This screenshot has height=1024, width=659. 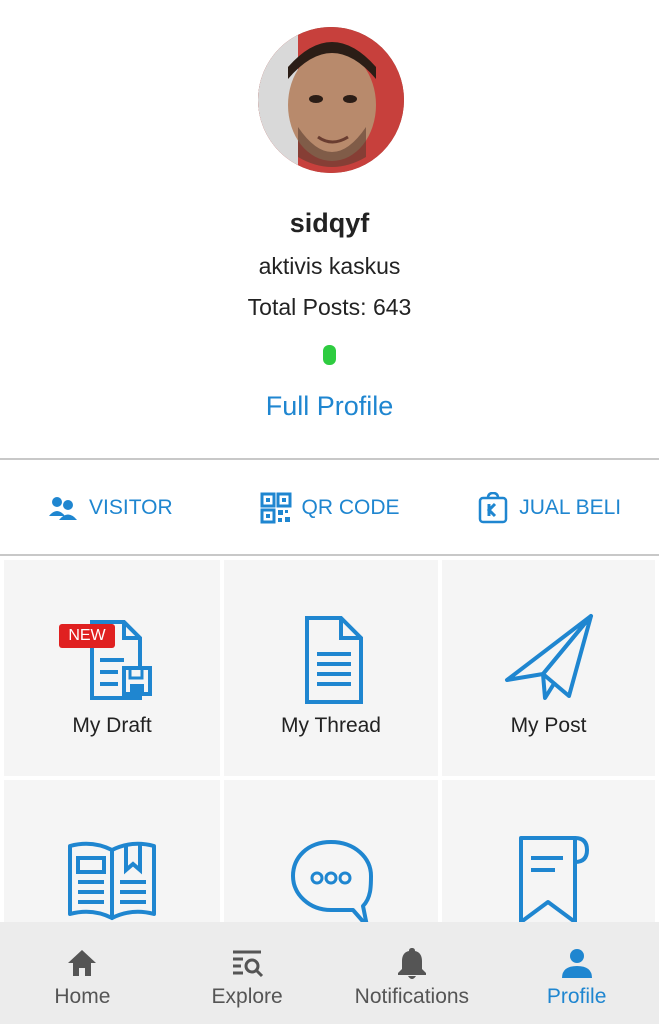 I want to click on nav-home-label: Home, so click(x=82, y=996).